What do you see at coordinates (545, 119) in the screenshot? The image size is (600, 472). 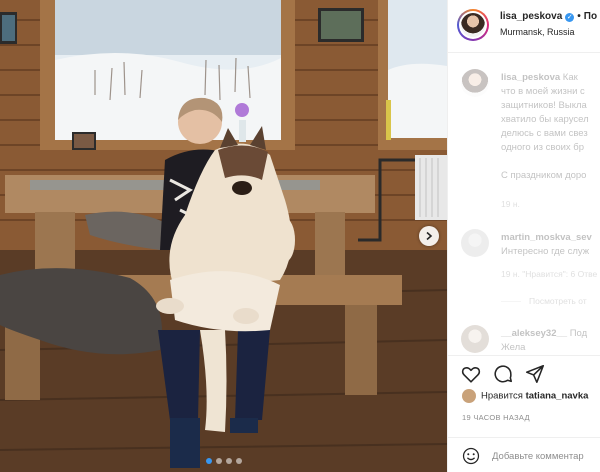 I see `caption-line: хватило бы карусел` at bounding box center [545, 119].